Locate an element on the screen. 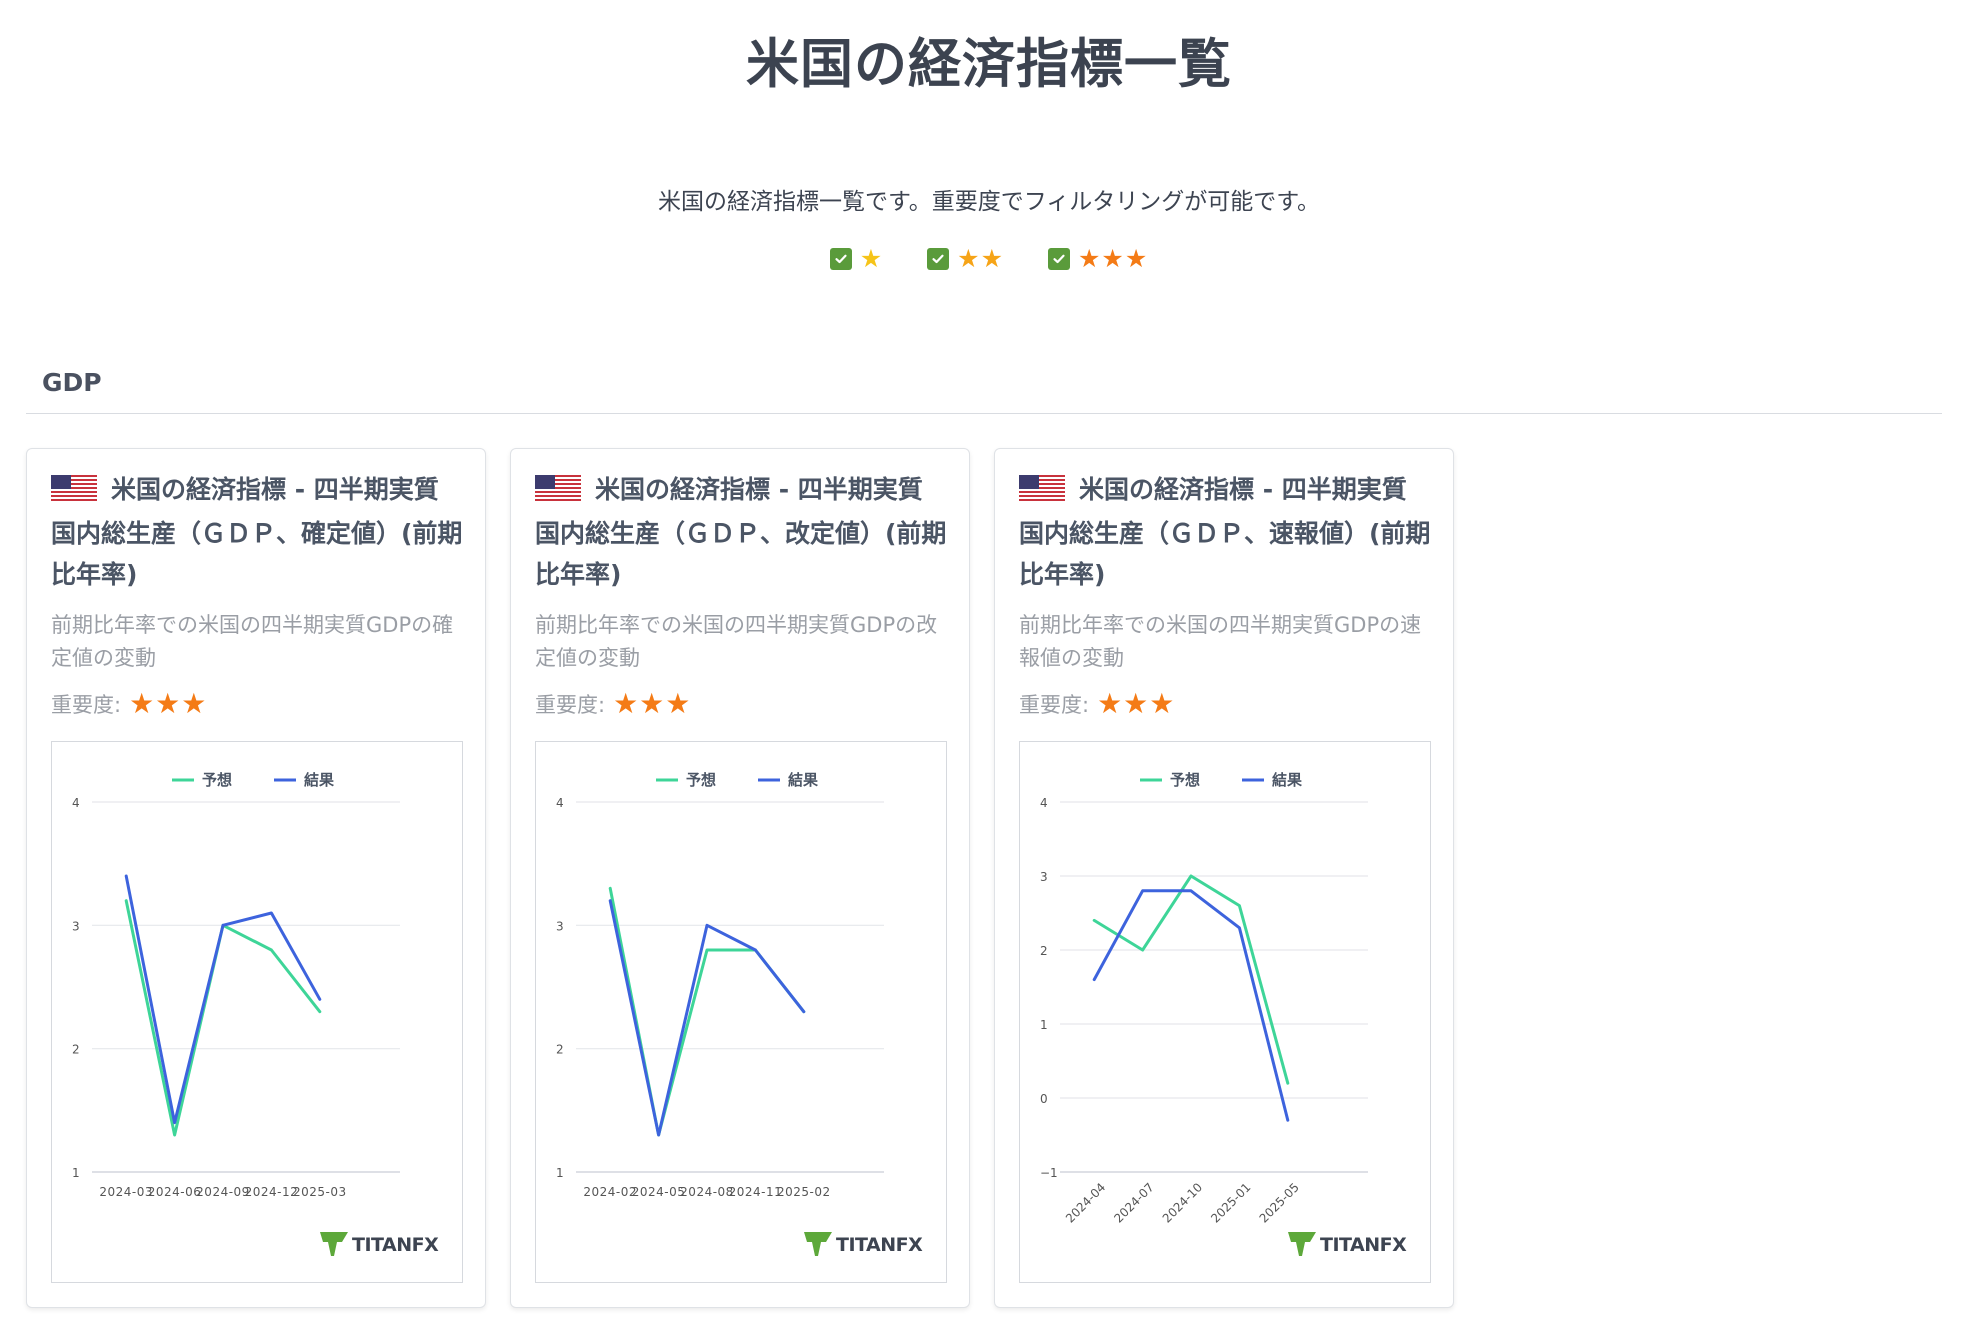 This screenshot has width=1978, height=1322. card-description: 前期比年率での米国の四半期実質GDPの速報値の変動 is located at coordinates (1220, 641).